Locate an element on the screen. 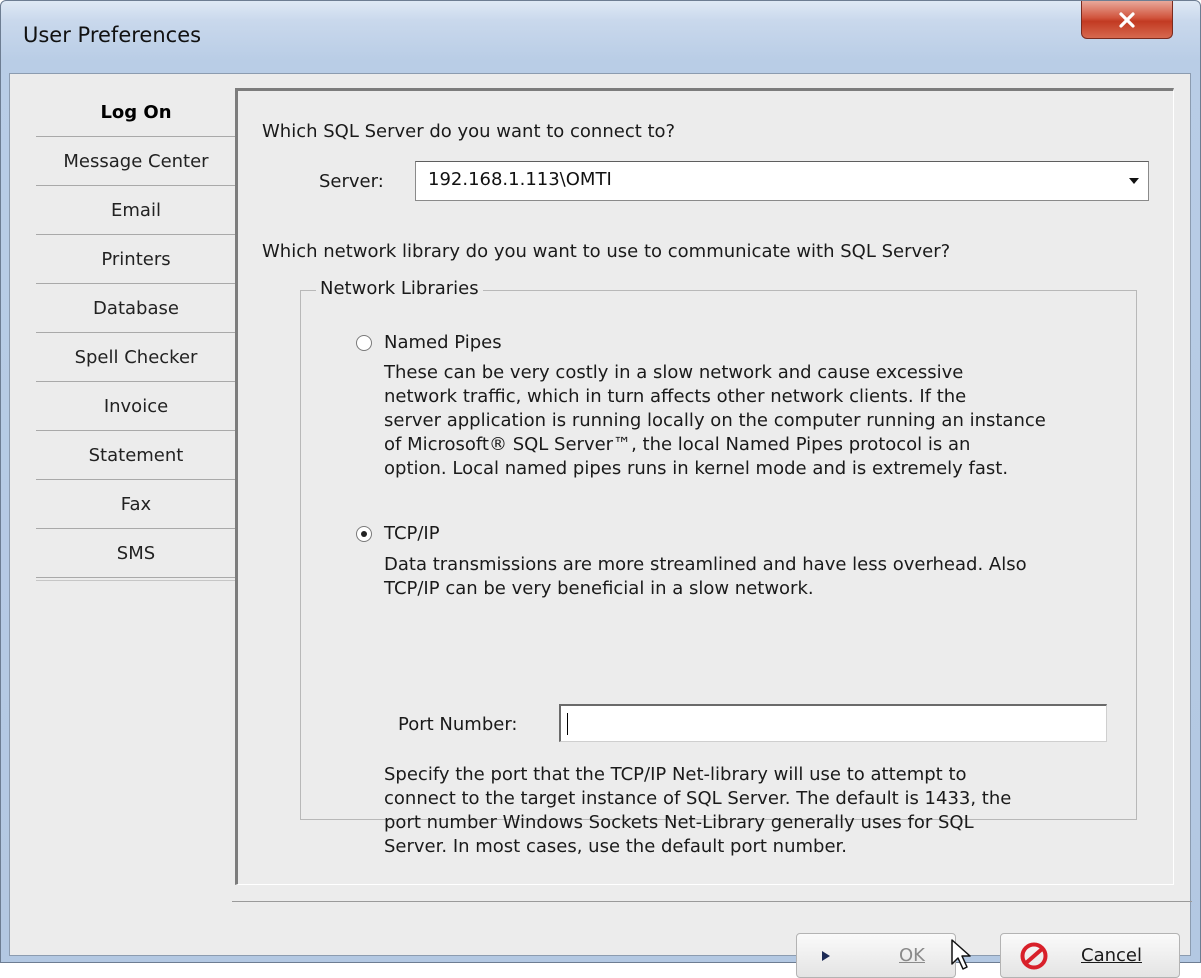 This screenshot has width=1201, height=978. named-pipes-radio: Named Pipes is located at coordinates (429, 342).